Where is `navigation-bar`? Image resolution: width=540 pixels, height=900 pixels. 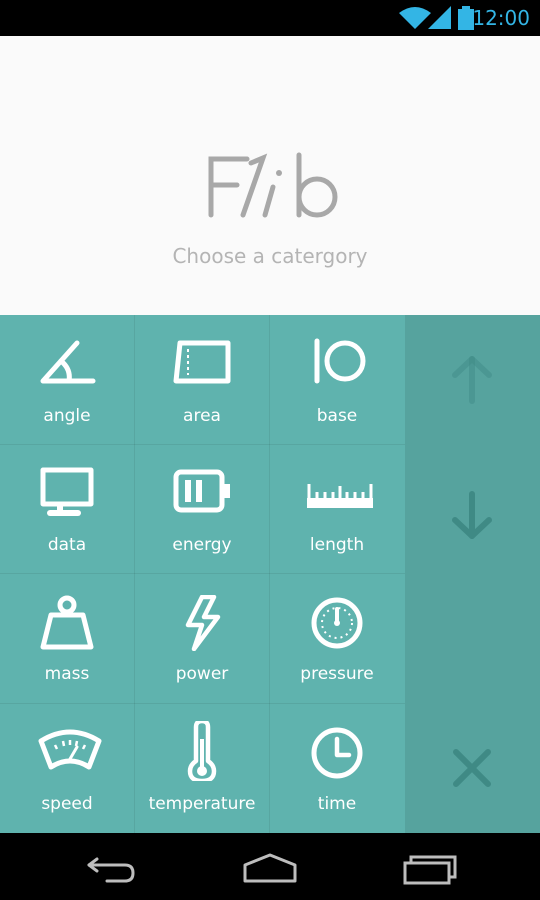
navigation-bar is located at coordinates (270, 866).